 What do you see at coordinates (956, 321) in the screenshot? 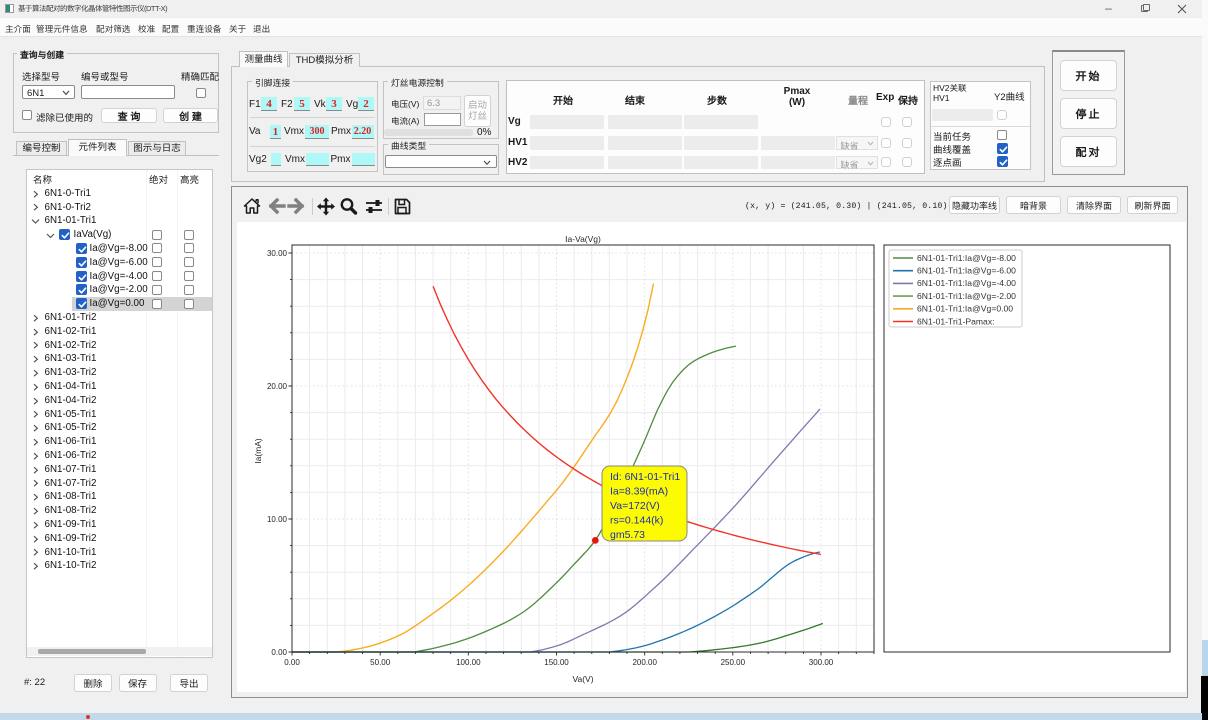
I see `svg-text: 6N1-01-Tri1-Pamax:` at bounding box center [956, 321].